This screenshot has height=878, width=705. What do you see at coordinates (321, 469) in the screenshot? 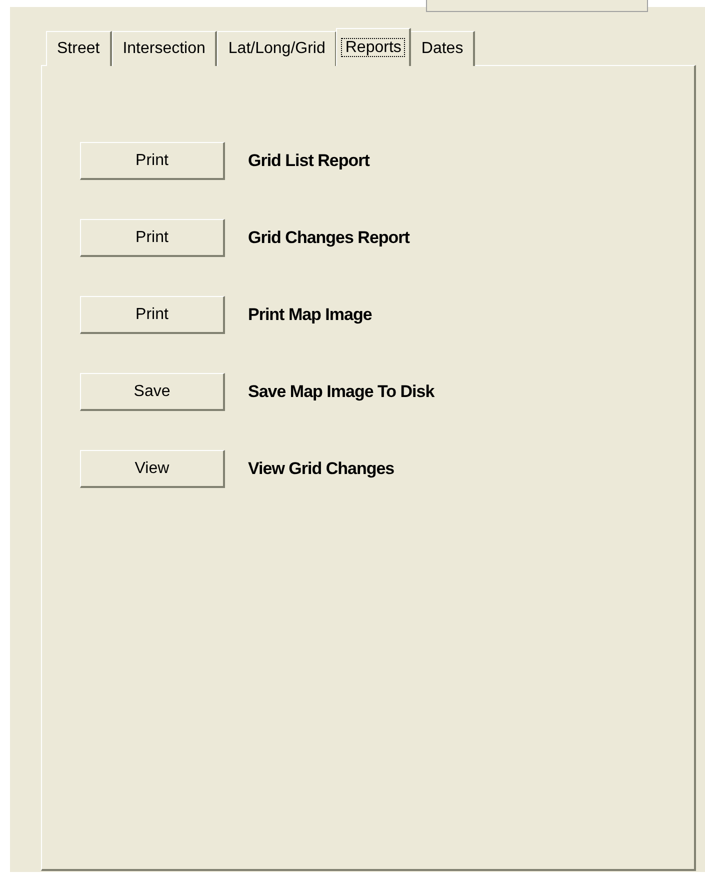
I see `report-label: View Grid Changes` at bounding box center [321, 469].